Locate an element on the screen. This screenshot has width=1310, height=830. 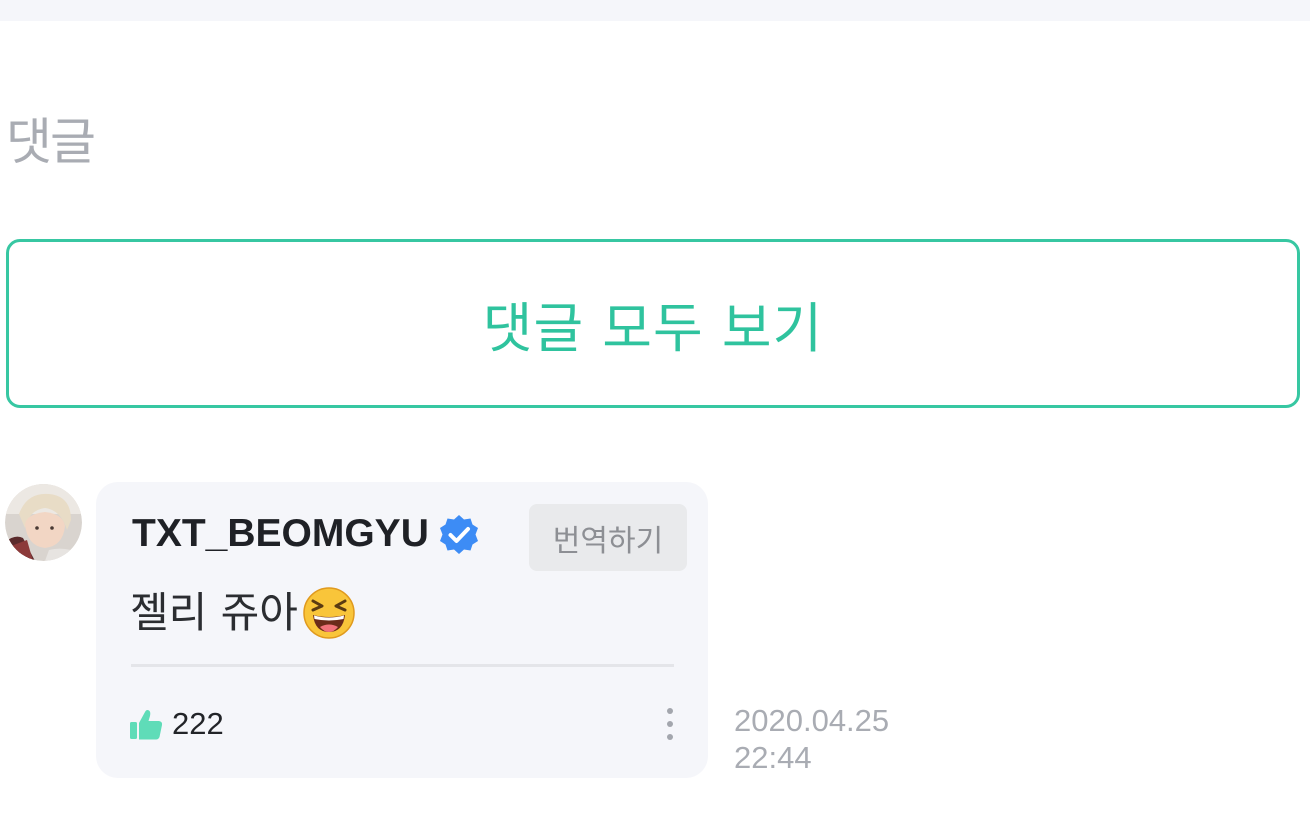
section-title: 댓글 is located at coordinates (51, 142).